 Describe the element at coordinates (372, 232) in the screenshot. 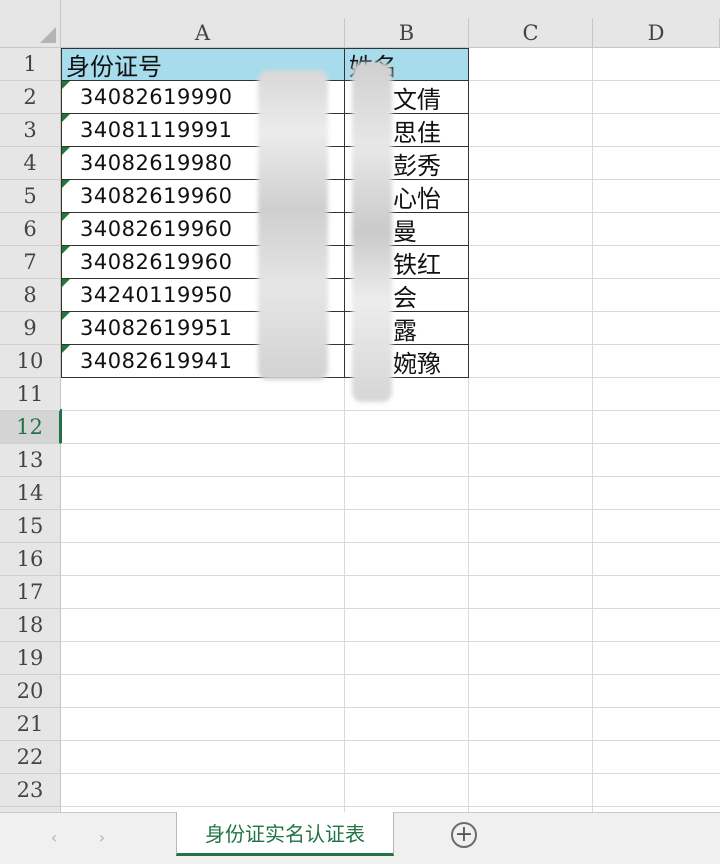

I see `privacy-blur-name` at that location.